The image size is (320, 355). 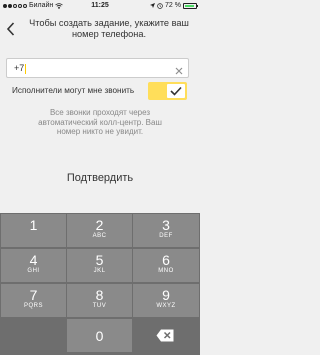 What do you see at coordinates (166, 230) in the screenshot?
I see `key-3: 3 DEF` at bounding box center [166, 230].